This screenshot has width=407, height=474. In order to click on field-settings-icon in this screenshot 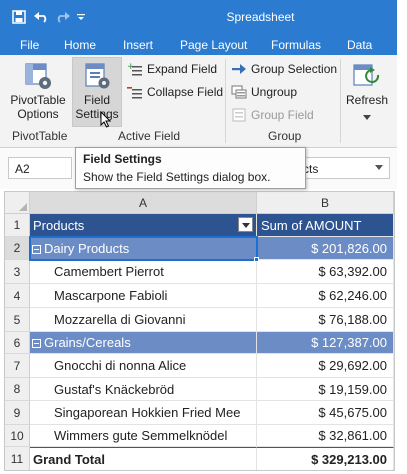, I will do `click(97, 76)`.